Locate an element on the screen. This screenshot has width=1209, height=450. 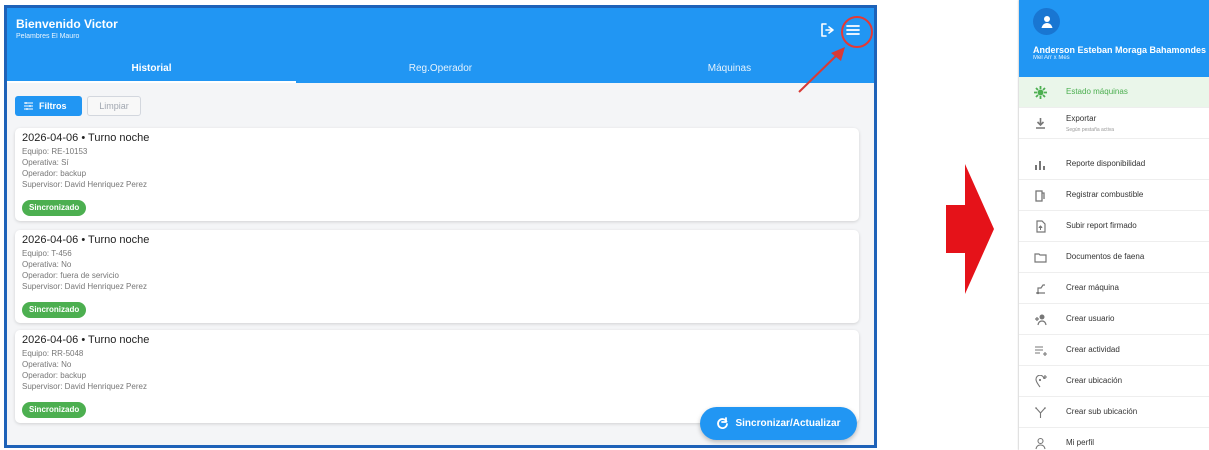
sync-update-button: Sincronizar/Actualizar is located at coordinates (778, 423).